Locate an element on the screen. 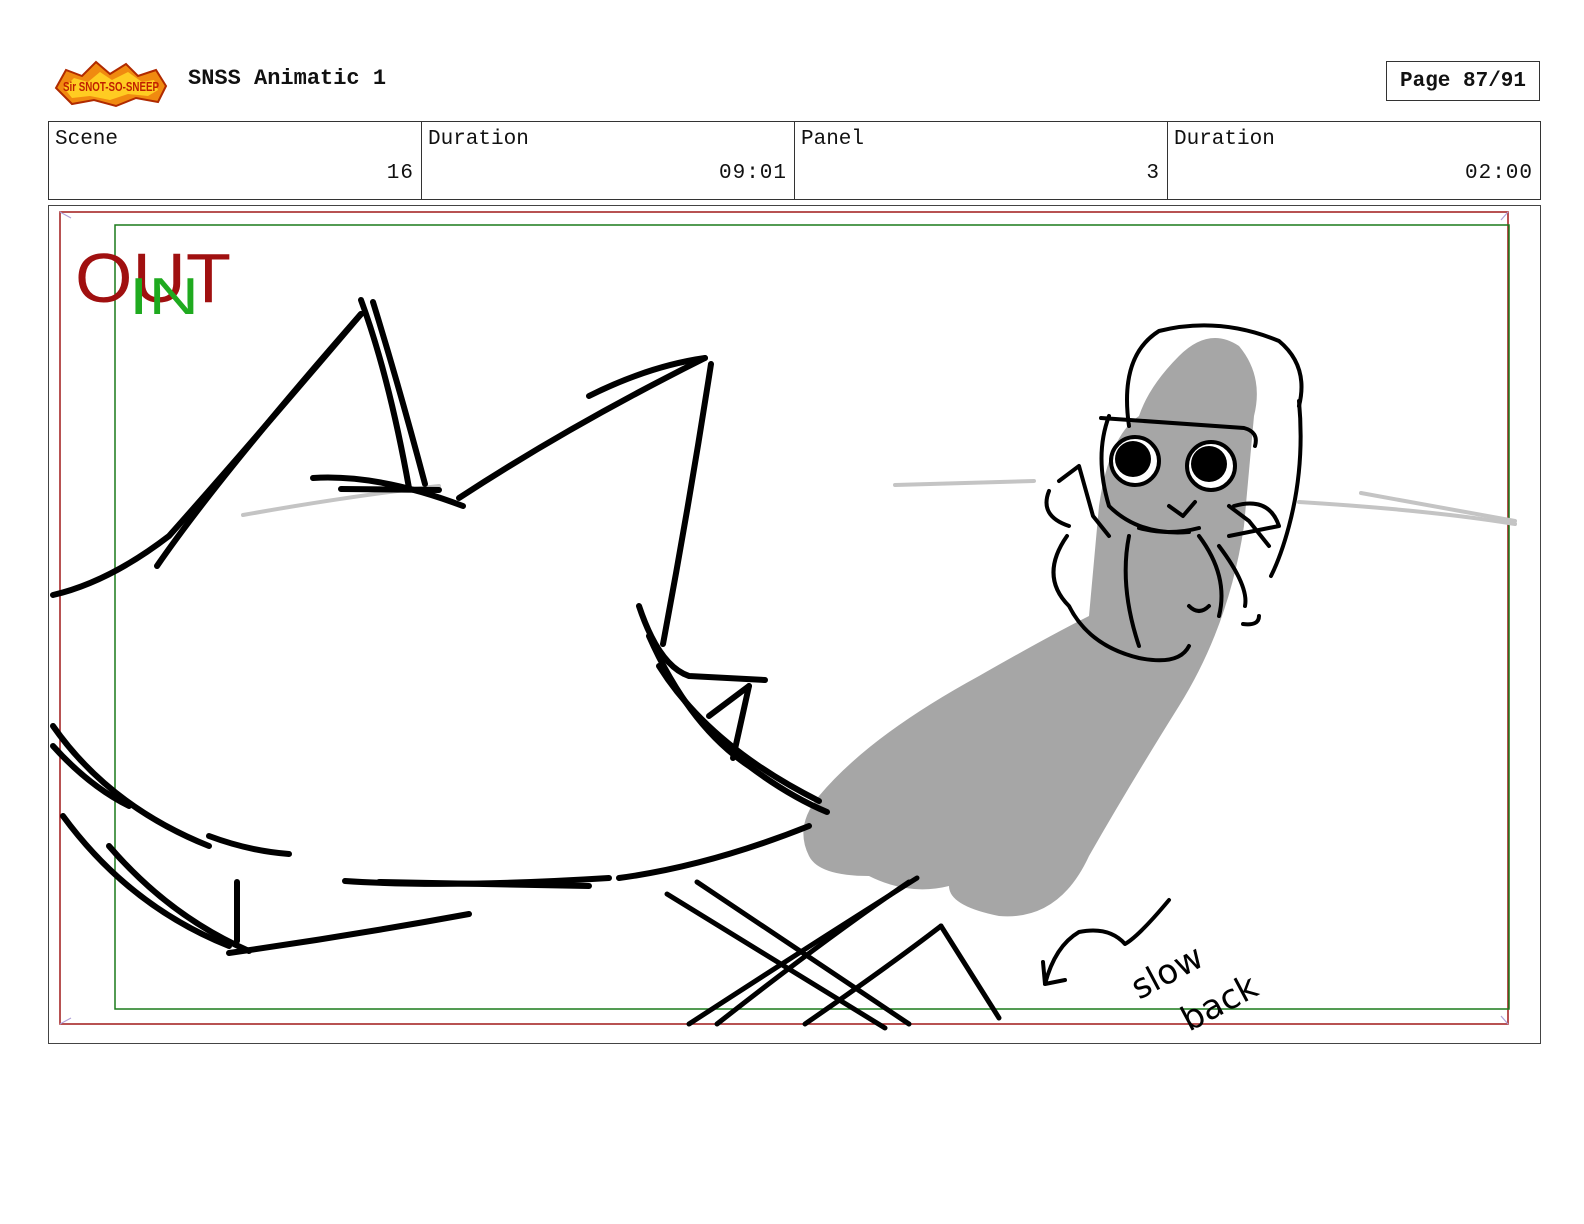 Image resolution: width=1584 pixels, height=1224 pixels. document-title: SNSS Animatic 1 is located at coordinates (287, 78).